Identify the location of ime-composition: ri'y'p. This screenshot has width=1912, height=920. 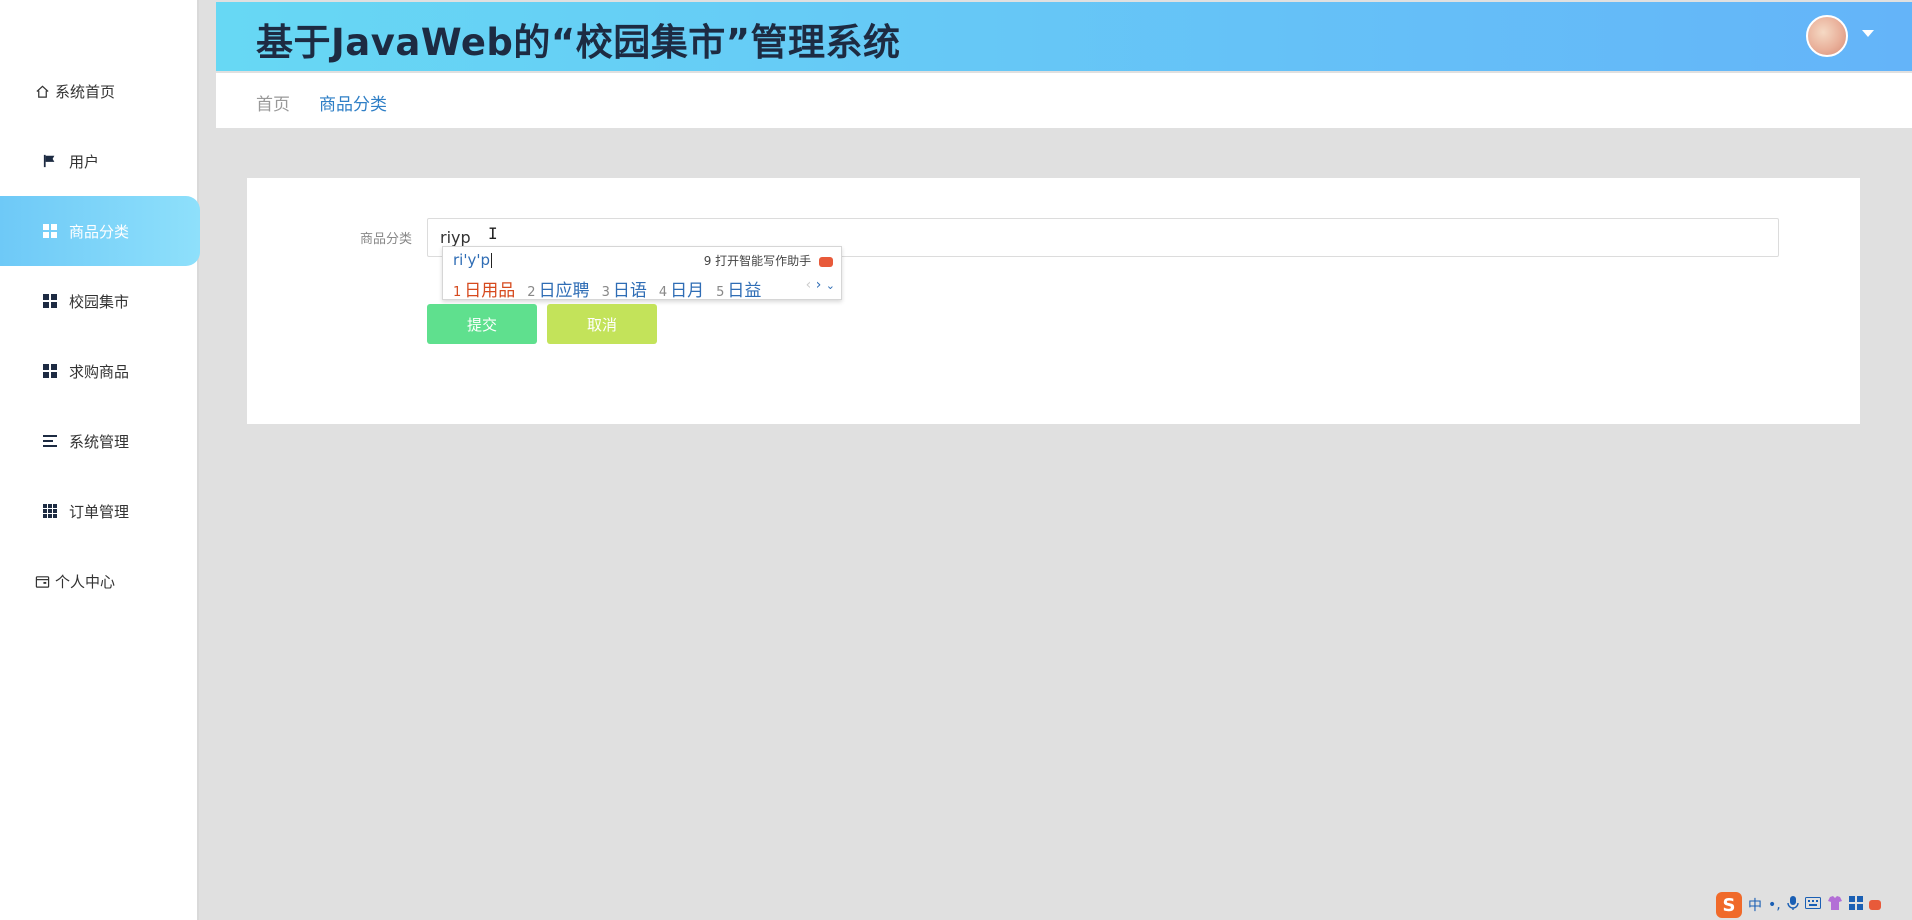
(471, 260).